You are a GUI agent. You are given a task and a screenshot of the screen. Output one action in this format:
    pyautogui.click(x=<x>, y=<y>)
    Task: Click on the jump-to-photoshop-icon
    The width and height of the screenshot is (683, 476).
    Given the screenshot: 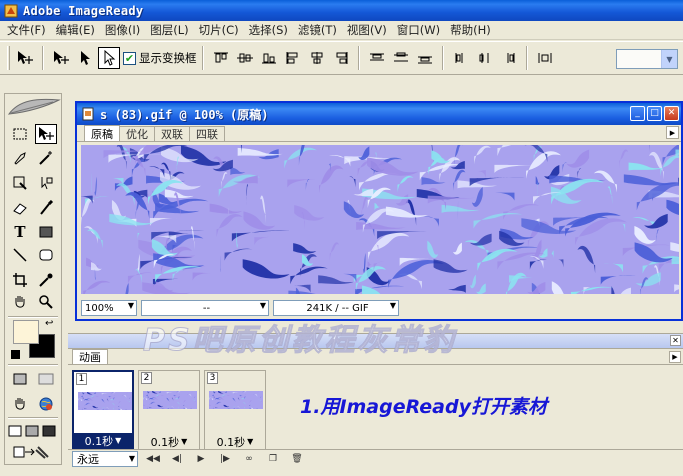 What is the action you would take?
    pyautogui.click(x=32, y=452)
    